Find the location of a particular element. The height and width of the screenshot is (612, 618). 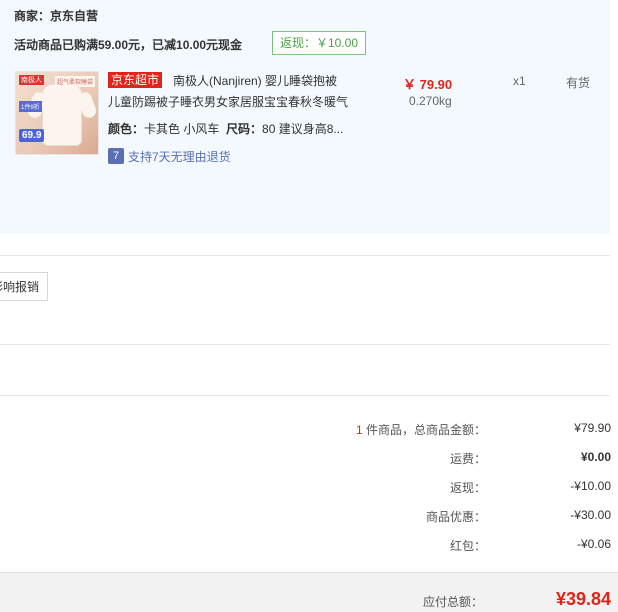

discount-value: -¥30.00 is located at coordinates (590, 515).